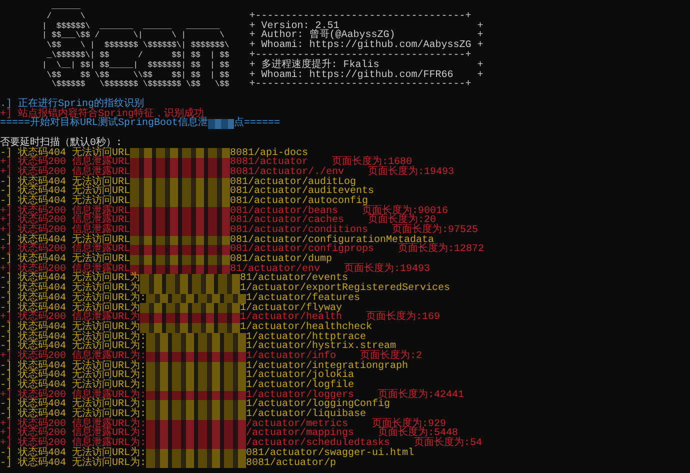  What do you see at coordinates (66, 7) in the screenshot?
I see `ascii-art-line: ______` at bounding box center [66, 7].